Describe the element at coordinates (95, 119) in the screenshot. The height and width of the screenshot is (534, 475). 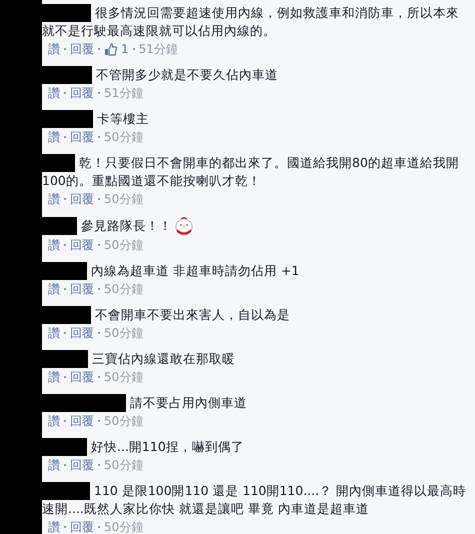
I see `comment-text: 卡等樓主` at that location.